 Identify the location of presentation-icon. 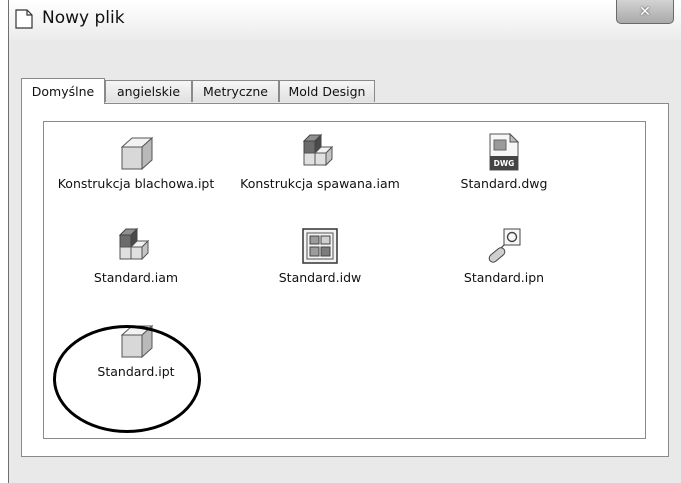
(504, 245).